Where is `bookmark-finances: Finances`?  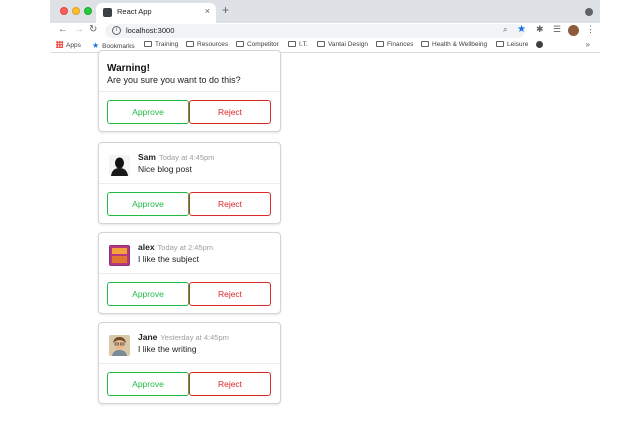 bookmark-finances: Finances is located at coordinates (394, 44).